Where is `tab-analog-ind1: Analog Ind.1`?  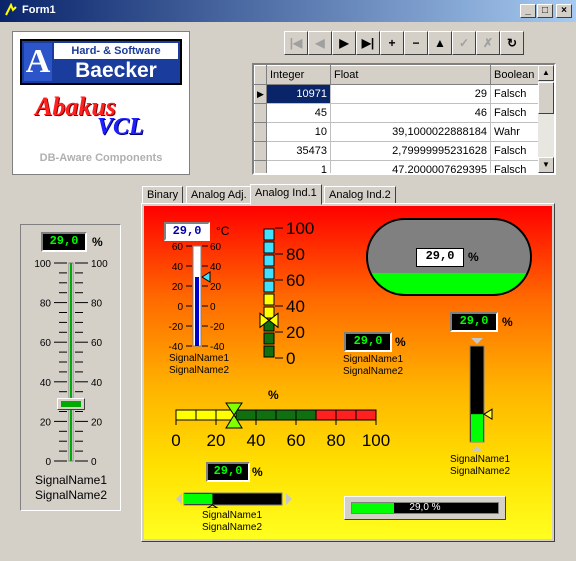 tab-analog-ind1: Analog Ind.1 is located at coordinates (286, 194).